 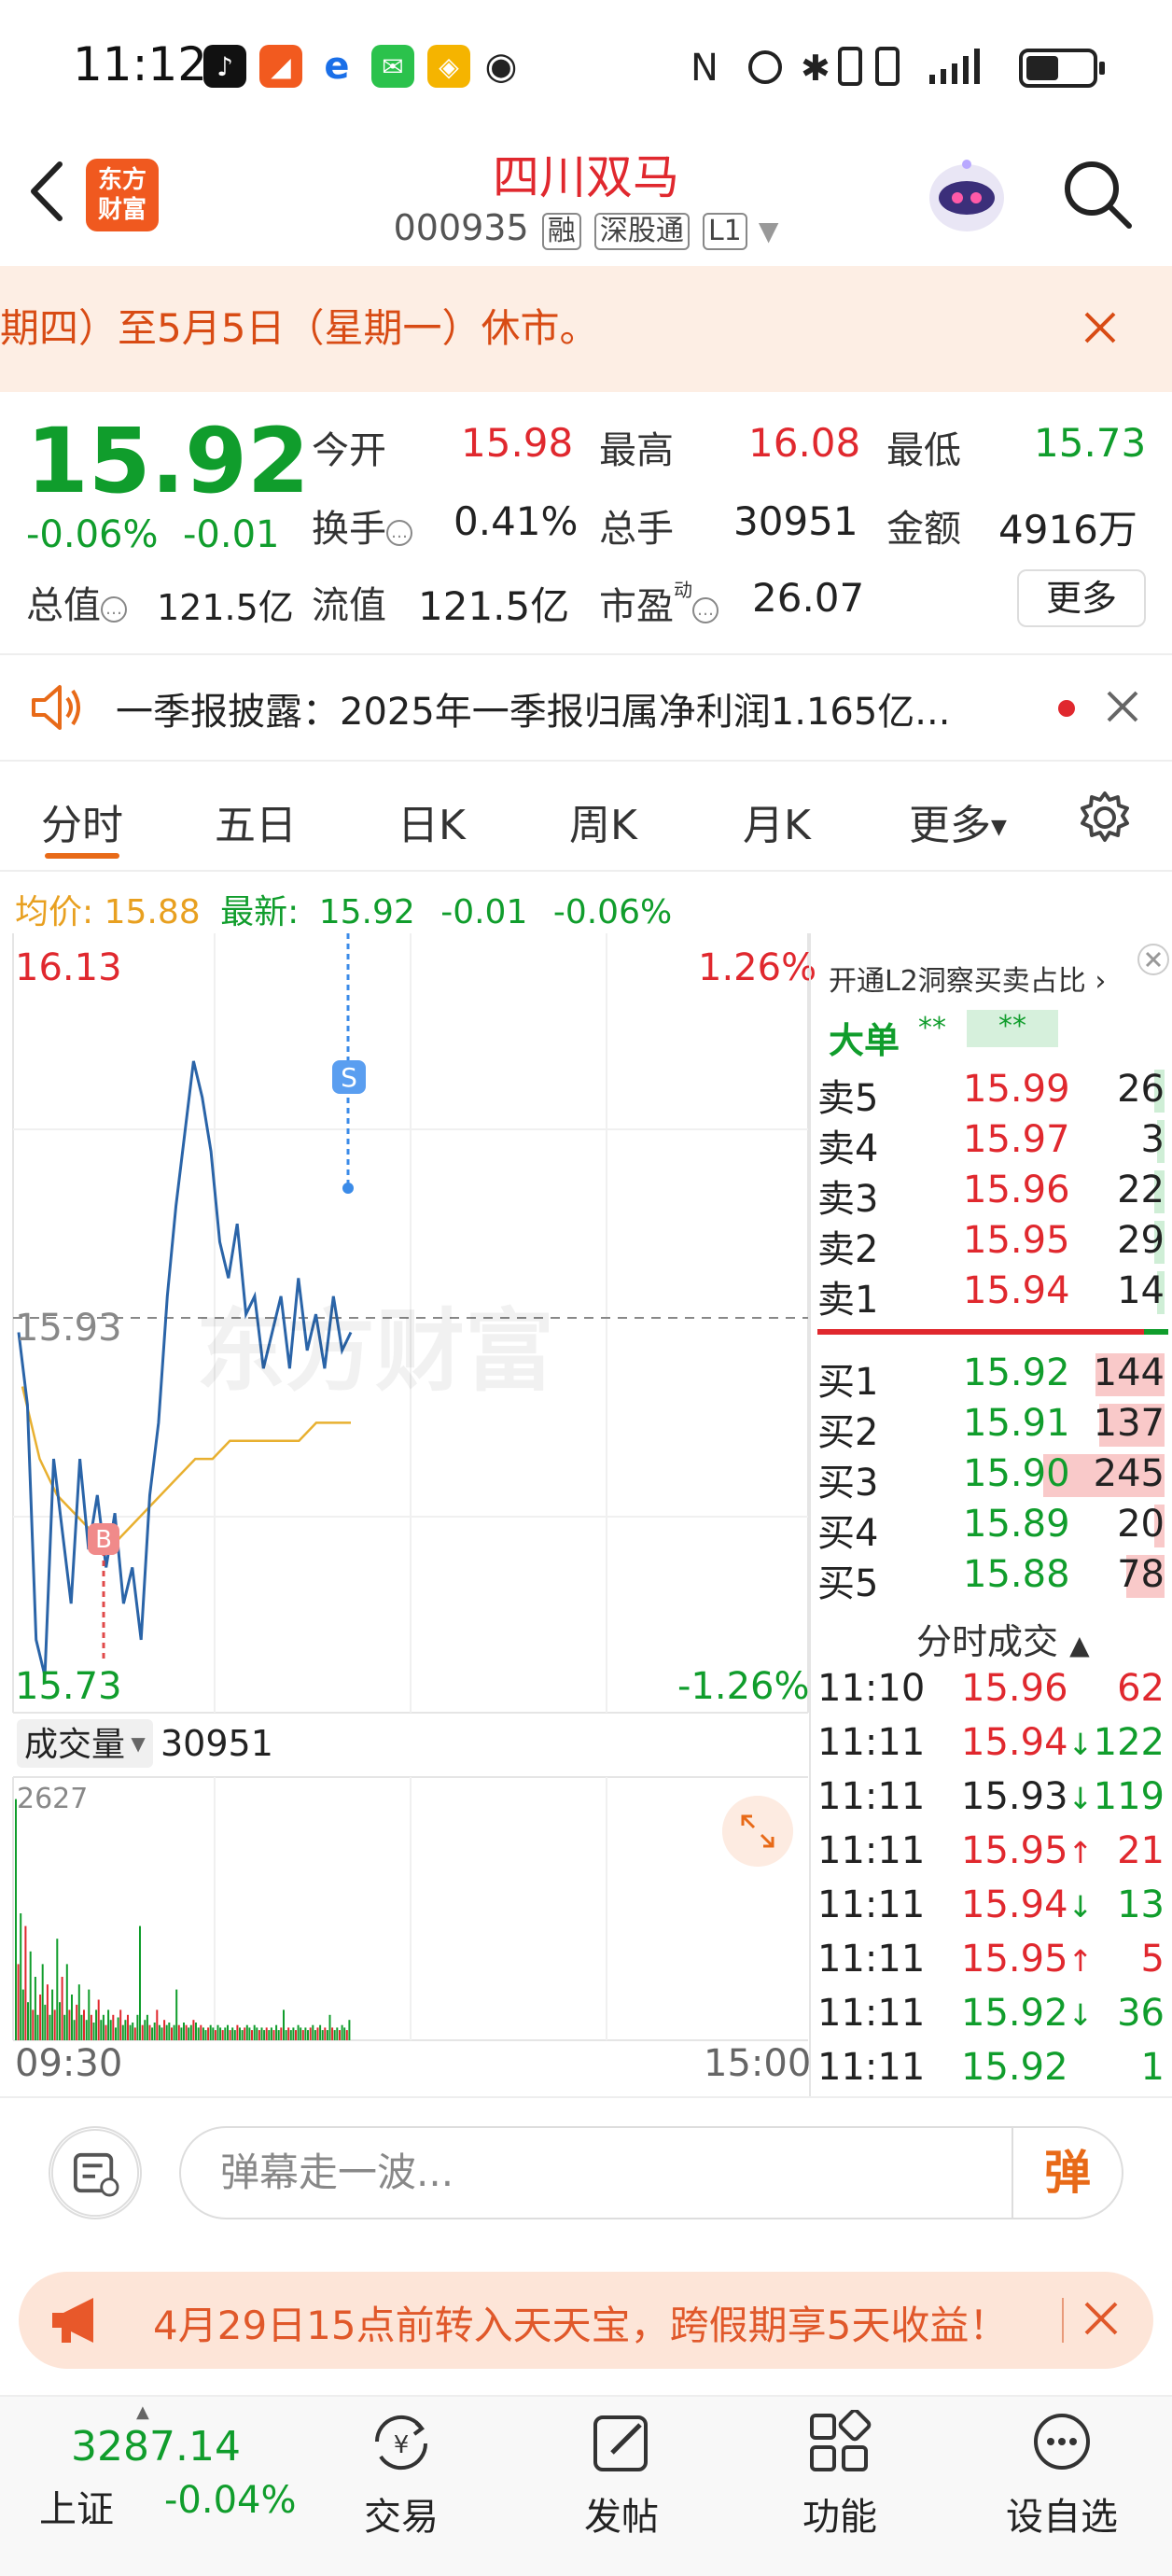 I want to click on tick-volume: 13, so click(x=1141, y=1904).